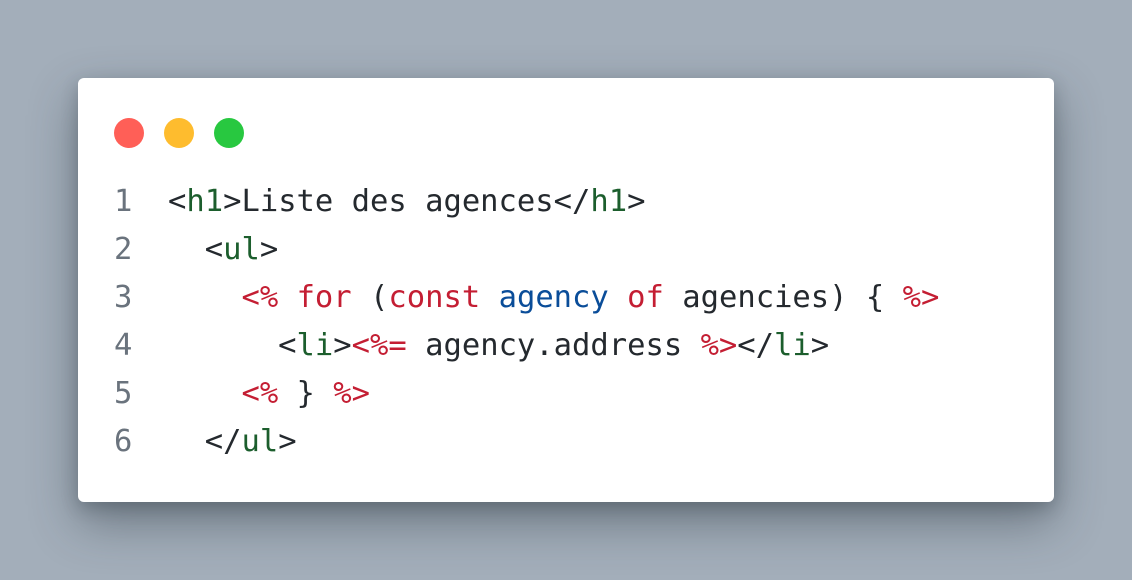 Image resolution: width=1132 pixels, height=580 pixels. What do you see at coordinates (229, 133) in the screenshot?
I see `maximize-dot-icon` at bounding box center [229, 133].